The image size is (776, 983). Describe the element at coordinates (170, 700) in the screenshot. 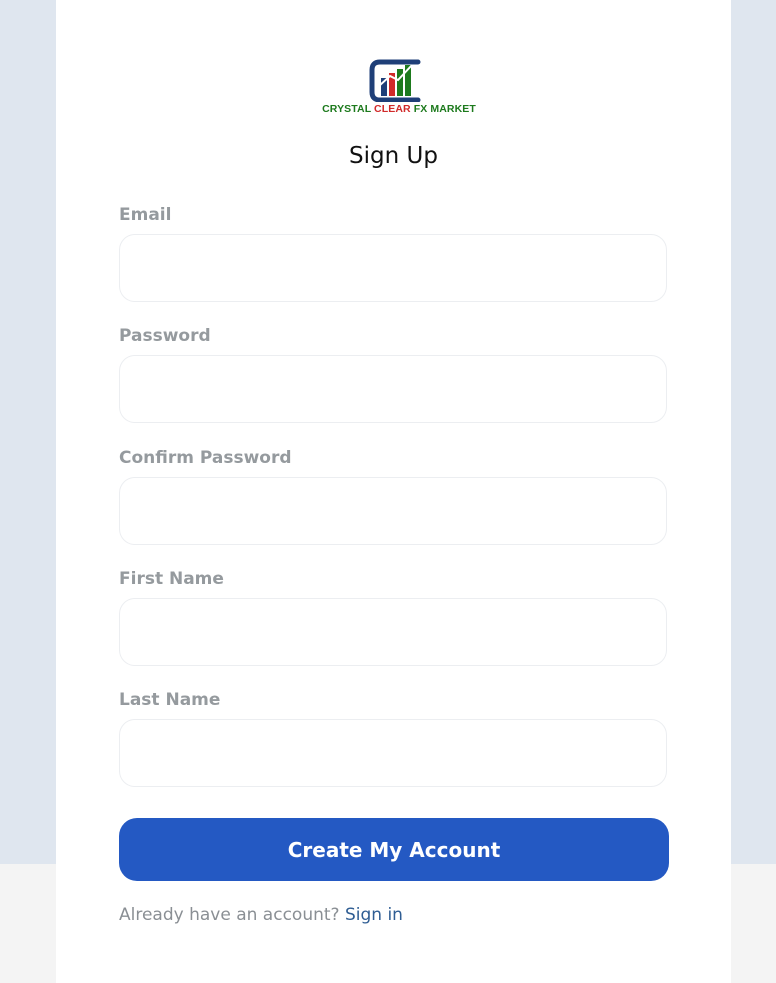

I see `last-name-label: Last Name` at that location.